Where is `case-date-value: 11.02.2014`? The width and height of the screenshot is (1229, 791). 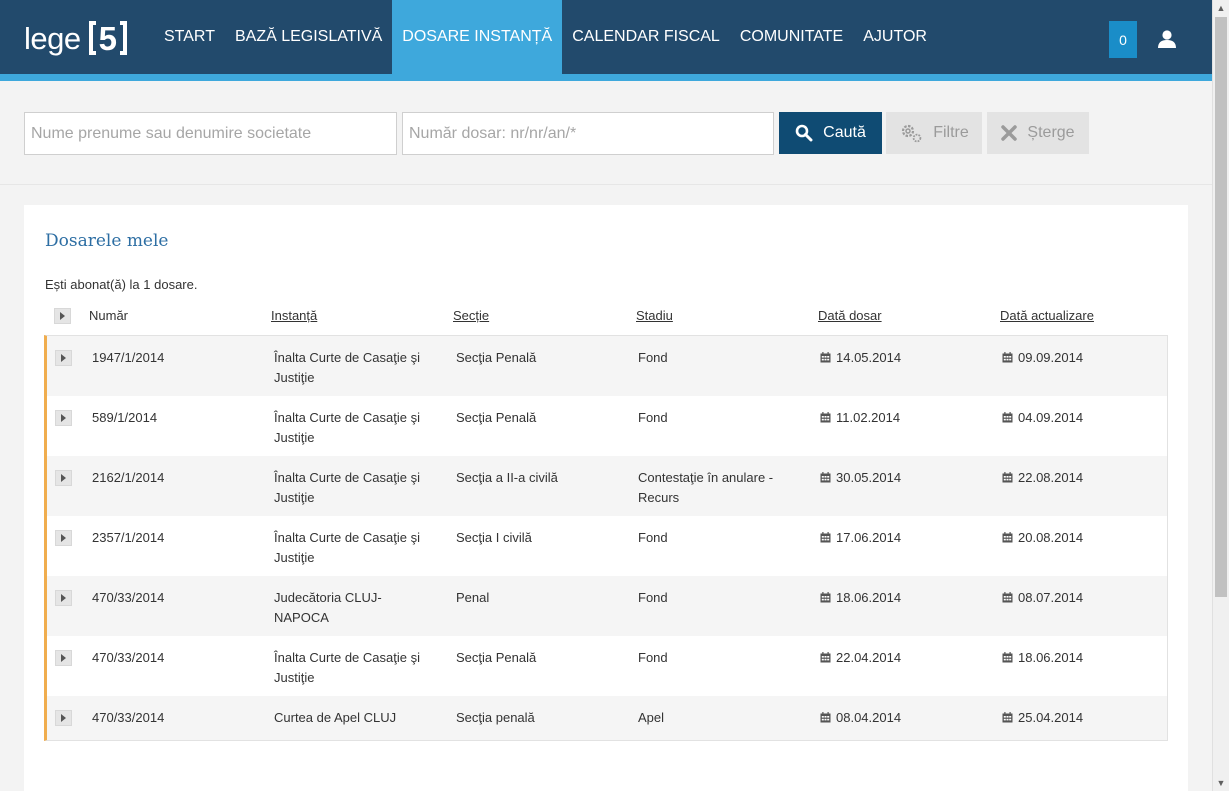 case-date-value: 11.02.2014 is located at coordinates (868, 417).